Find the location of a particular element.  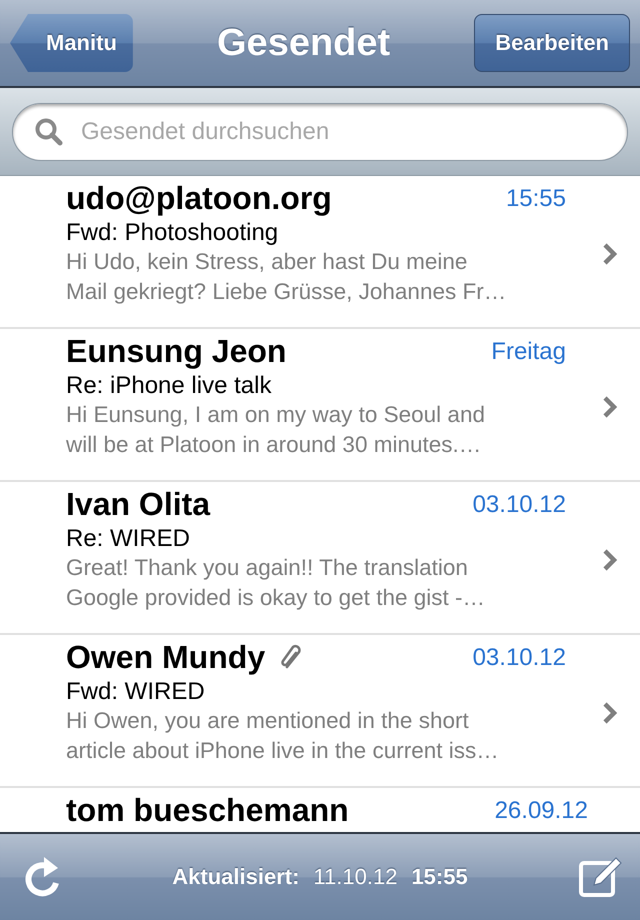

compose-icon is located at coordinates (600, 877).